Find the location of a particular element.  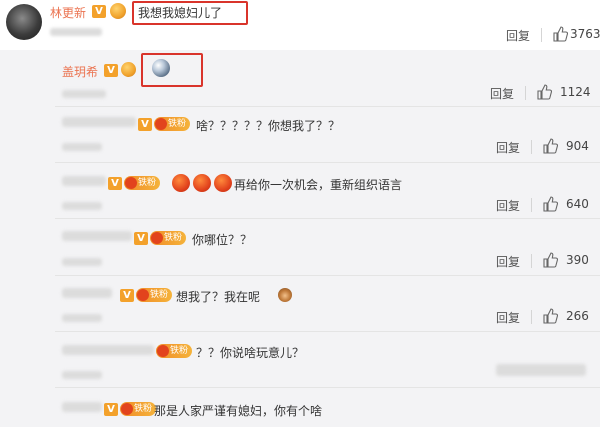

reply-text: 那是人家严谨有媳妇，你有个啥 is located at coordinates (238, 411).